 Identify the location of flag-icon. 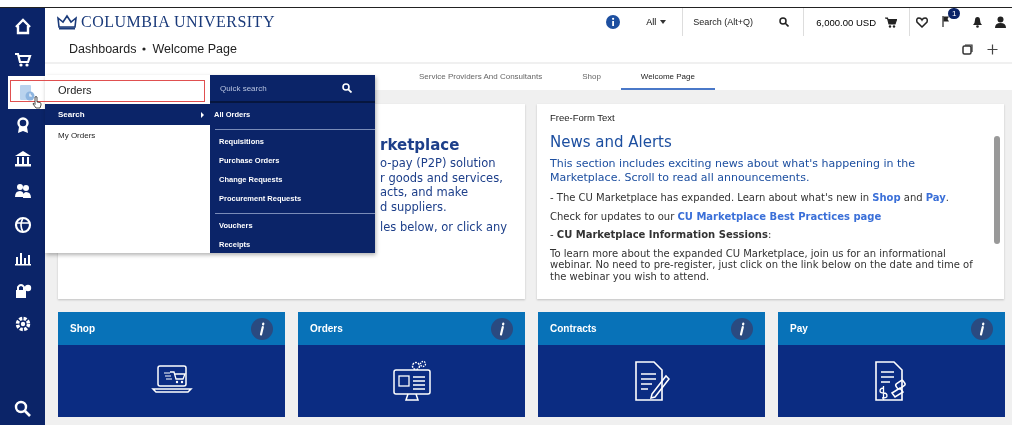
(946, 21).